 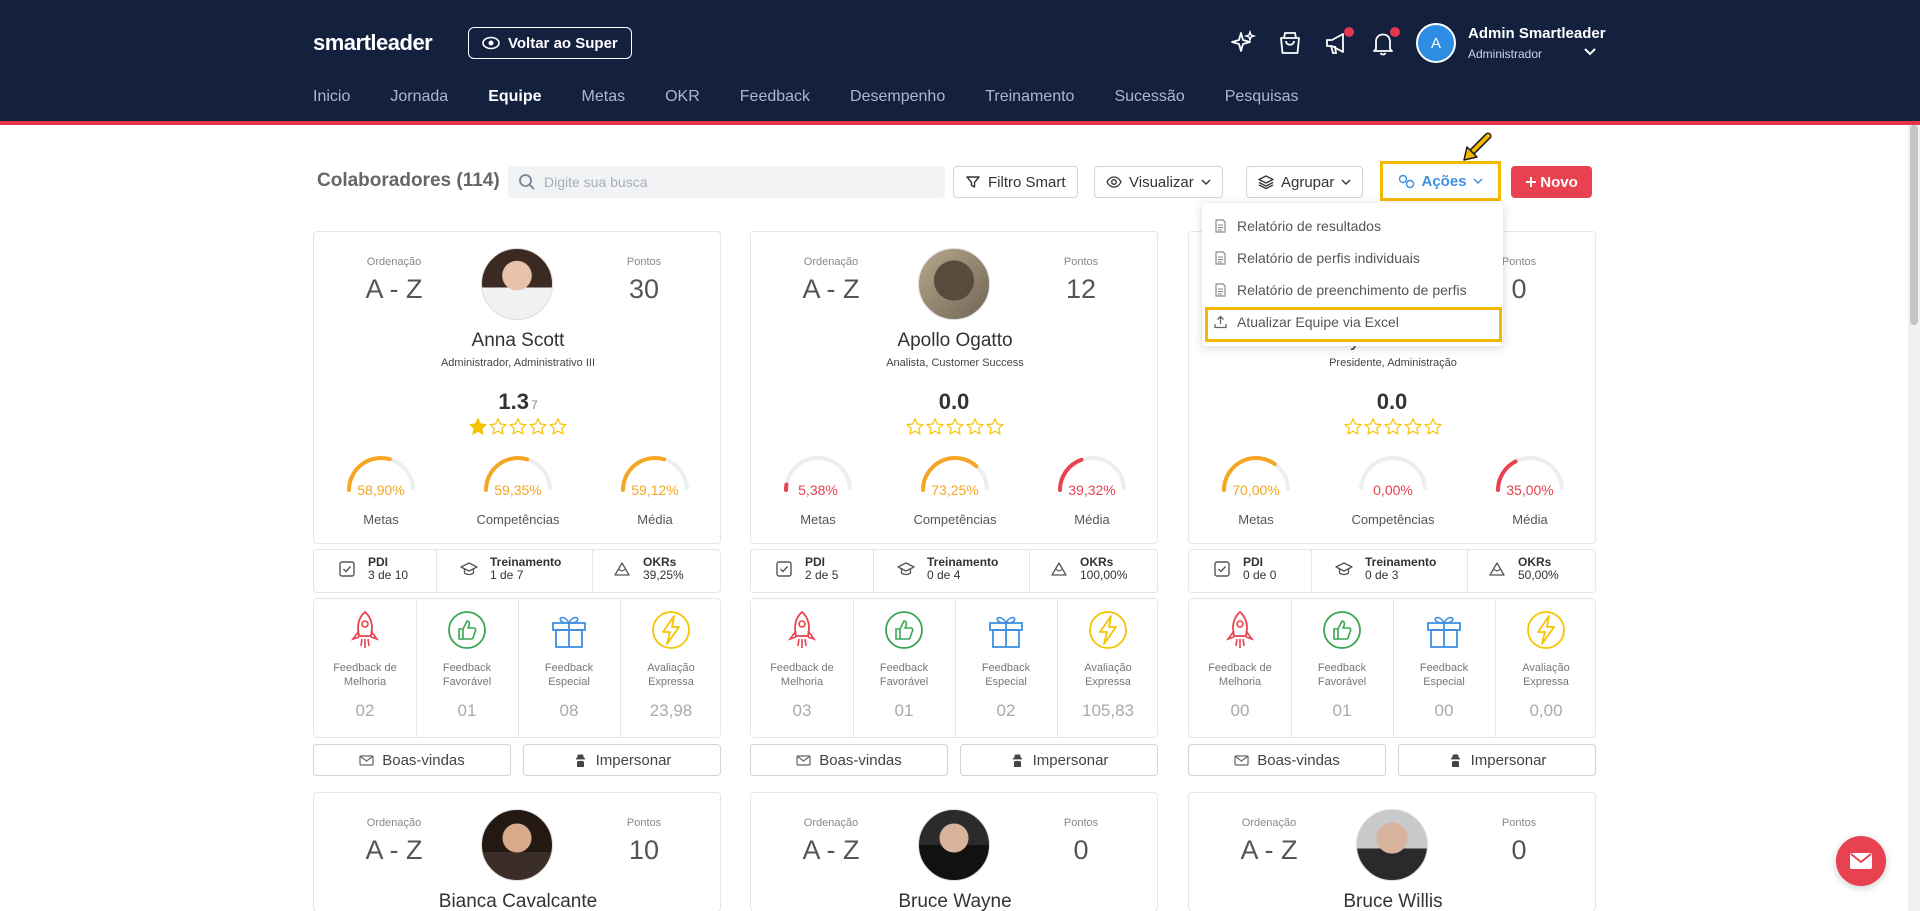 I want to click on visualizar-button: Visualizar, so click(x=1158, y=182).